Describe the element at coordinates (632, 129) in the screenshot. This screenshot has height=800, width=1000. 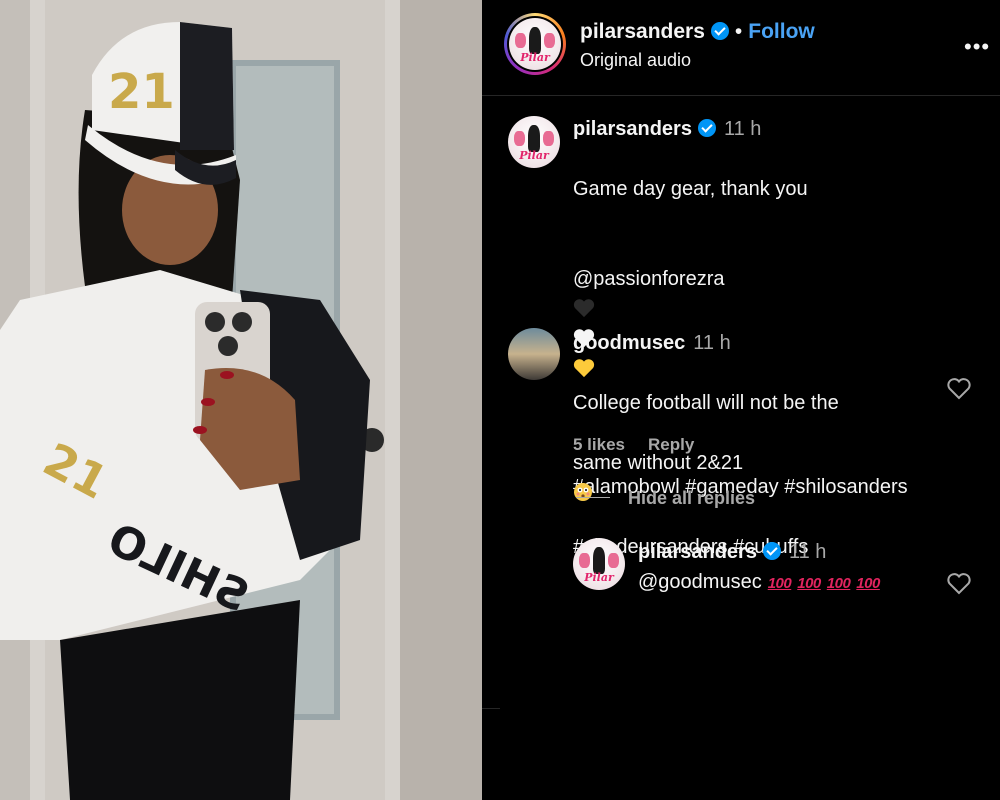
I see `caption-username: pilarsanders` at that location.